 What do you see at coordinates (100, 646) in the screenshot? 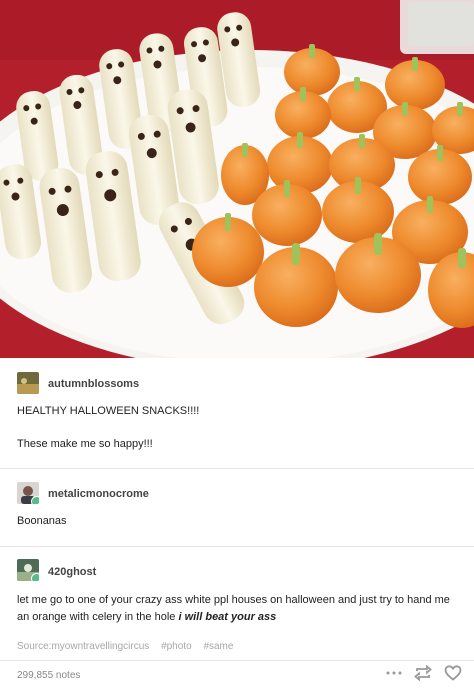
I see `source-name: myowntravellingcircus` at bounding box center [100, 646].